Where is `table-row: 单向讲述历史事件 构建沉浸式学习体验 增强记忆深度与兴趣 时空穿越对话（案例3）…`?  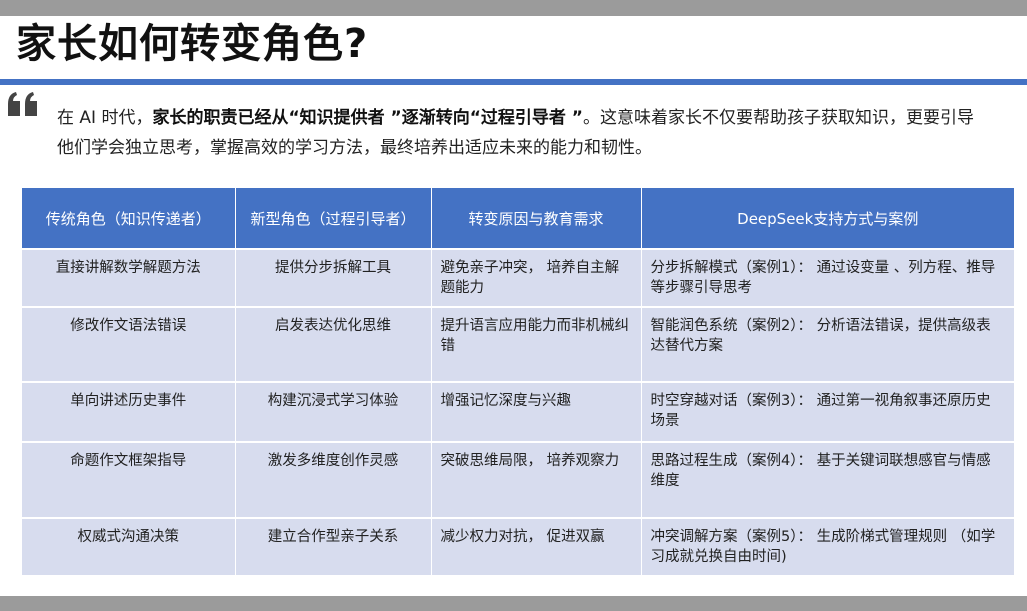
table-row: 单向讲述历史事件 构建沉浸式学习体验 增强记忆深度与兴趣 时空穿越对话（案例3）… is located at coordinates (518, 412).